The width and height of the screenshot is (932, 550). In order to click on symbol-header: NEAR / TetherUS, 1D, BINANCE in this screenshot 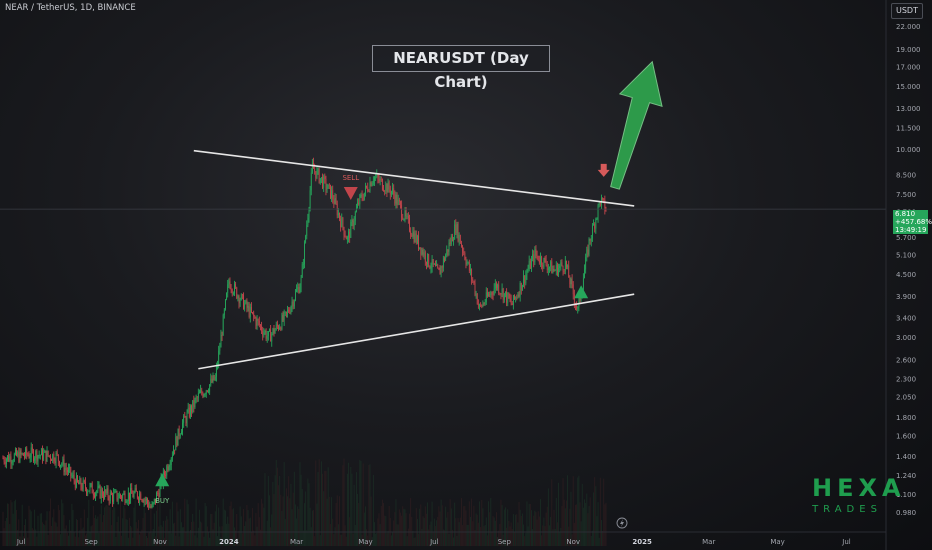, I will do `click(70, 8)`.